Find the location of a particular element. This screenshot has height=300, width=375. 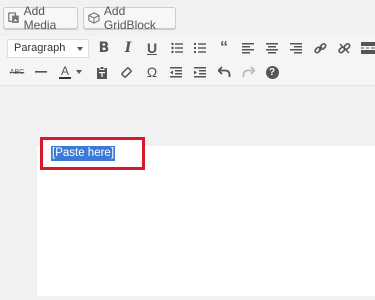

toolbar-row-2: ABC A Ω ? is located at coordinates (187, 72).